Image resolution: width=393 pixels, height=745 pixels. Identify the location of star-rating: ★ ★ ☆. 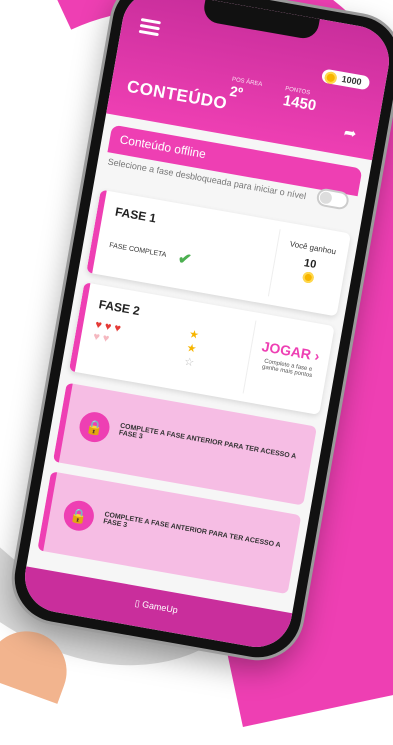
(191, 348).